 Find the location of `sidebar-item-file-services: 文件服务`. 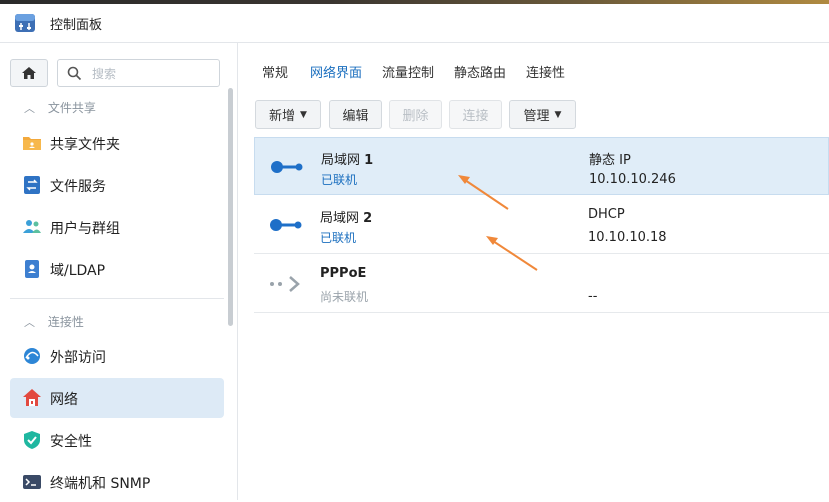

sidebar-item-file-services: 文件服务 is located at coordinates (117, 185).